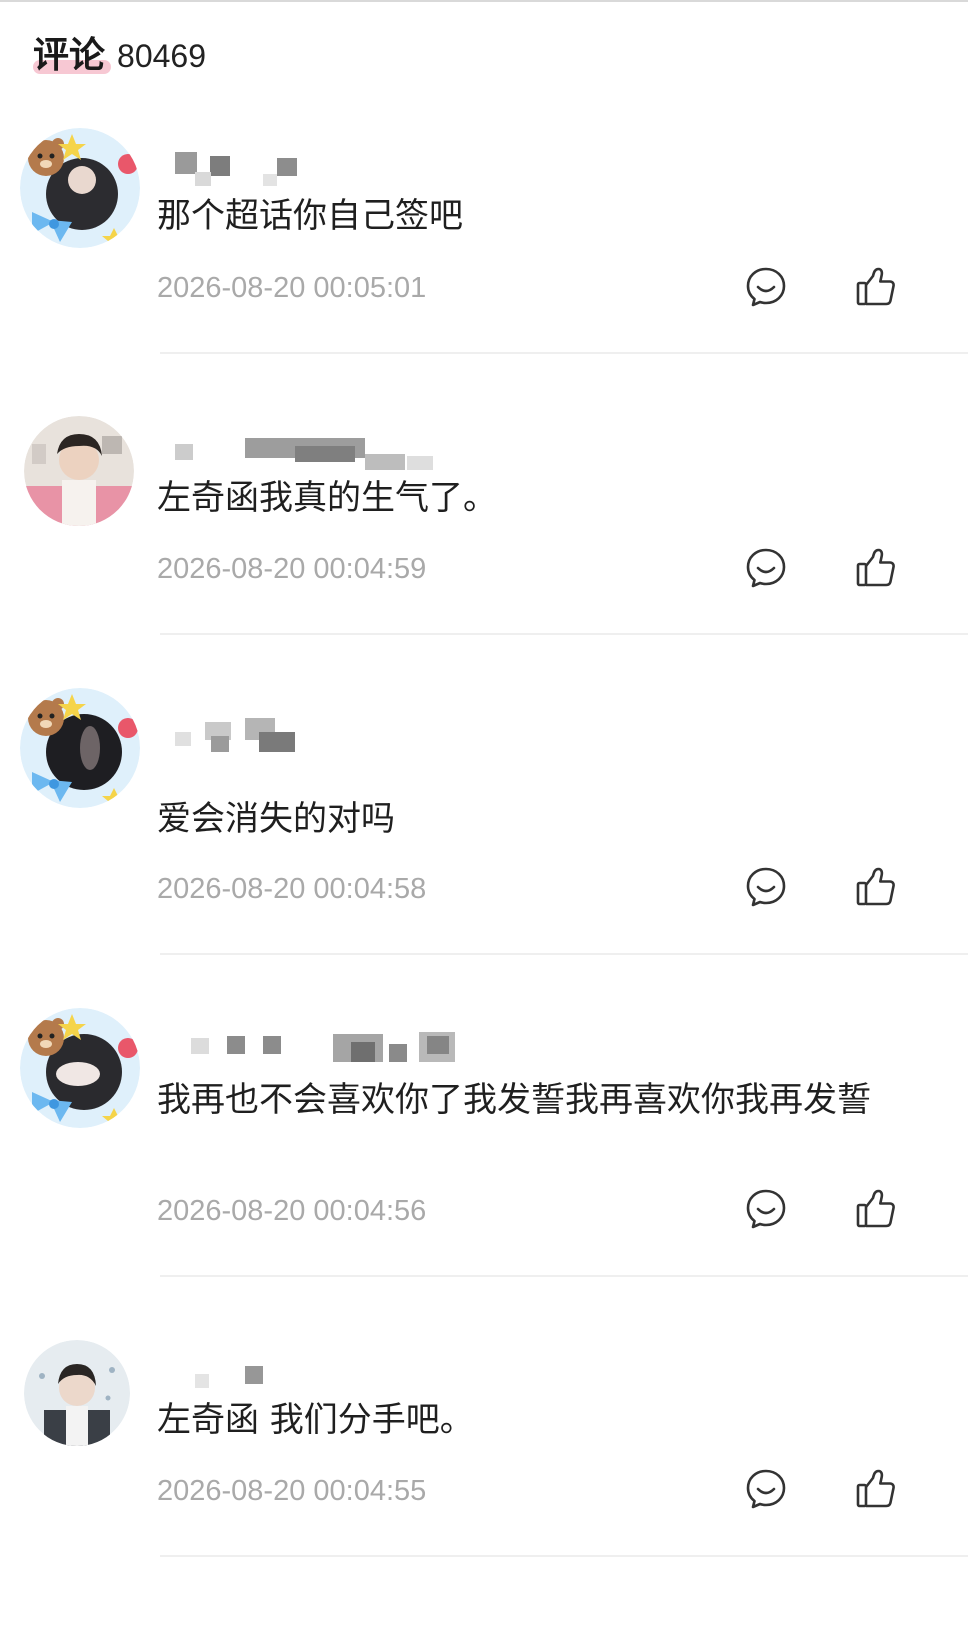 Image resolution: width=968 pixels, height=1629 pixels. Describe the element at coordinates (514, 1100) in the screenshot. I see `comment-text: 我再也不会喜欢你了我发誓我再喜欢你我再发誓` at that location.